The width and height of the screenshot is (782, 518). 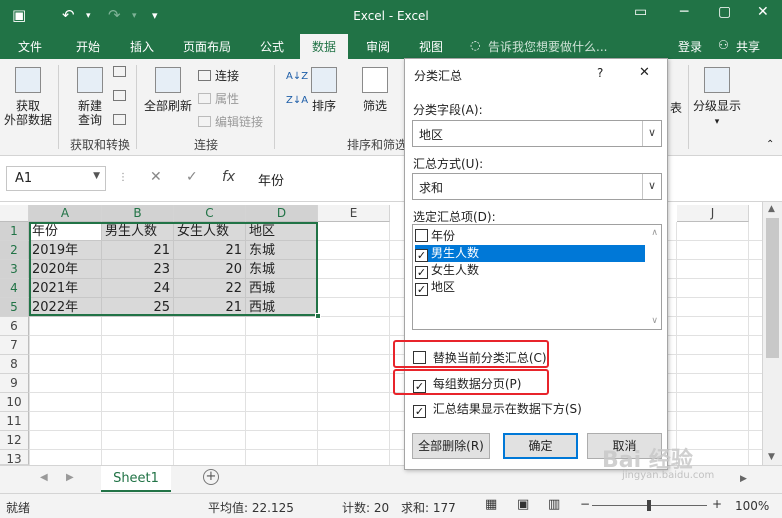 What do you see at coordinates (271, 179) in the screenshot?
I see `formula-input: 年份` at bounding box center [271, 179].